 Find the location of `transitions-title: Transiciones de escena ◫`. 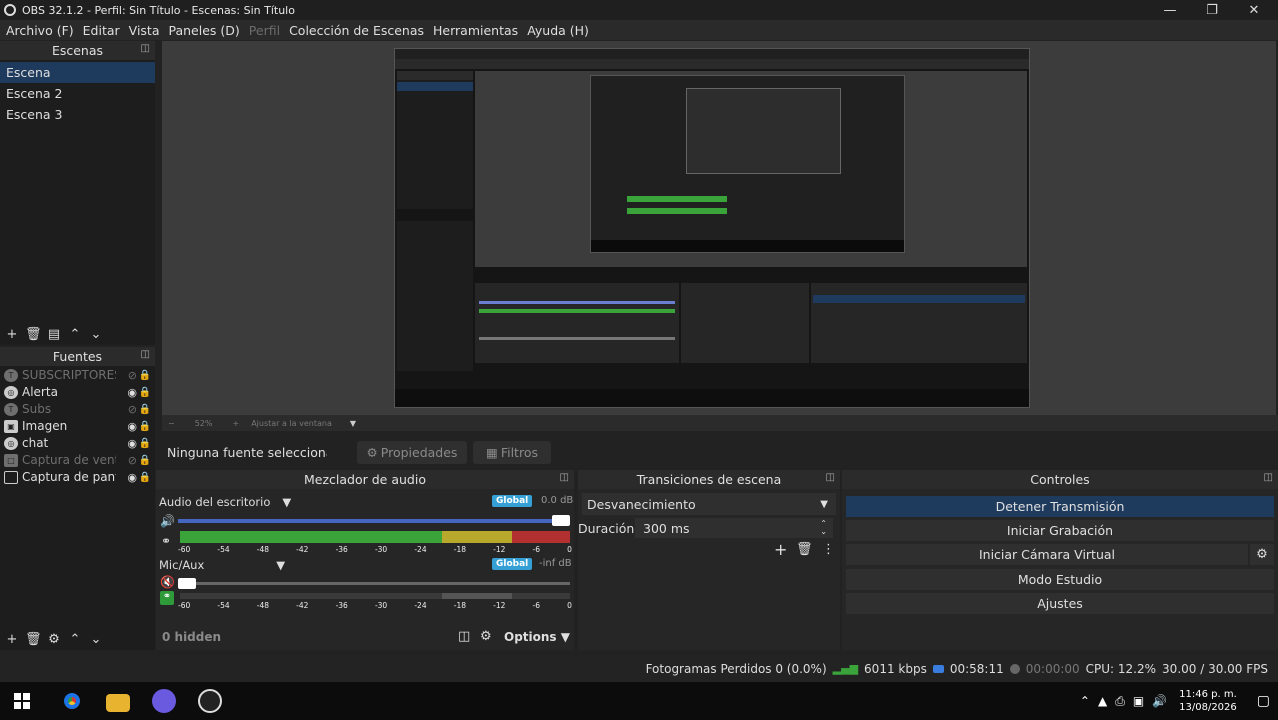

transitions-title: Transiciones de escena ◫ is located at coordinates (709, 479).